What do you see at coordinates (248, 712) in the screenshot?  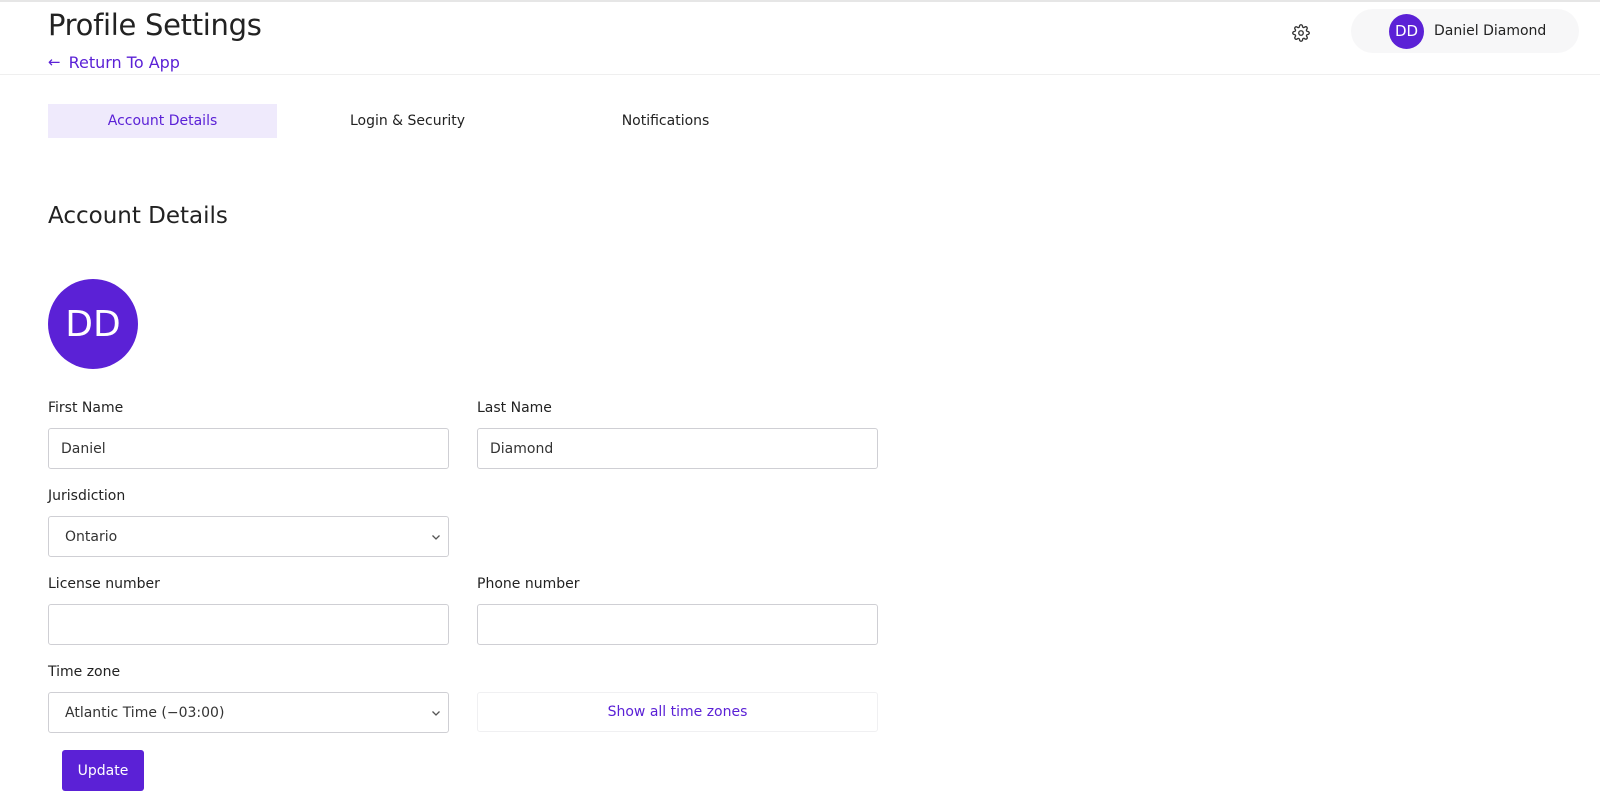 I see `time-zone-select: Atlantic Time (−03:00)` at bounding box center [248, 712].